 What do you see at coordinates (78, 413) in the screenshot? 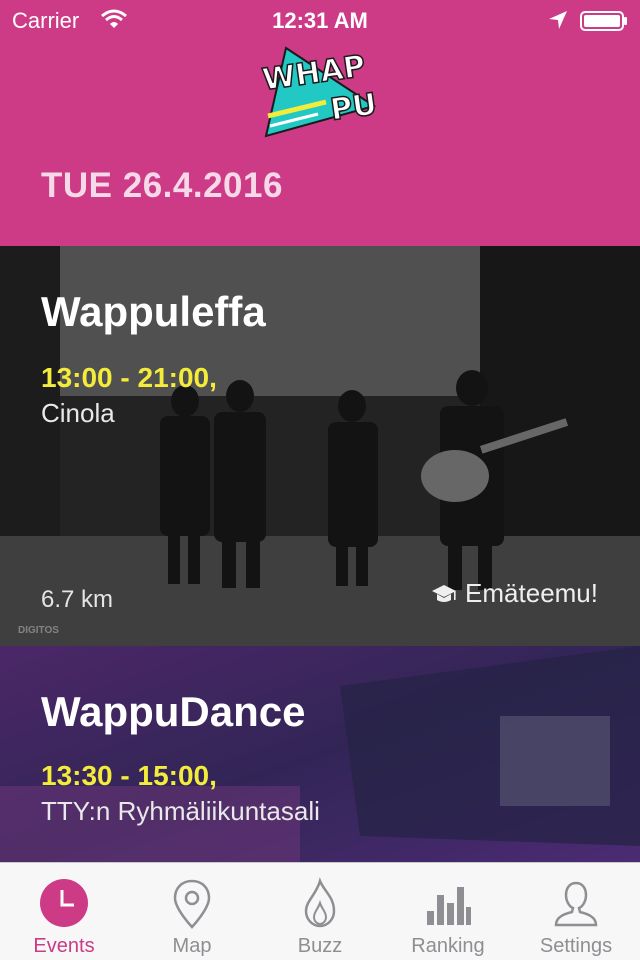
I see `event-venue: Cinola` at bounding box center [78, 413].